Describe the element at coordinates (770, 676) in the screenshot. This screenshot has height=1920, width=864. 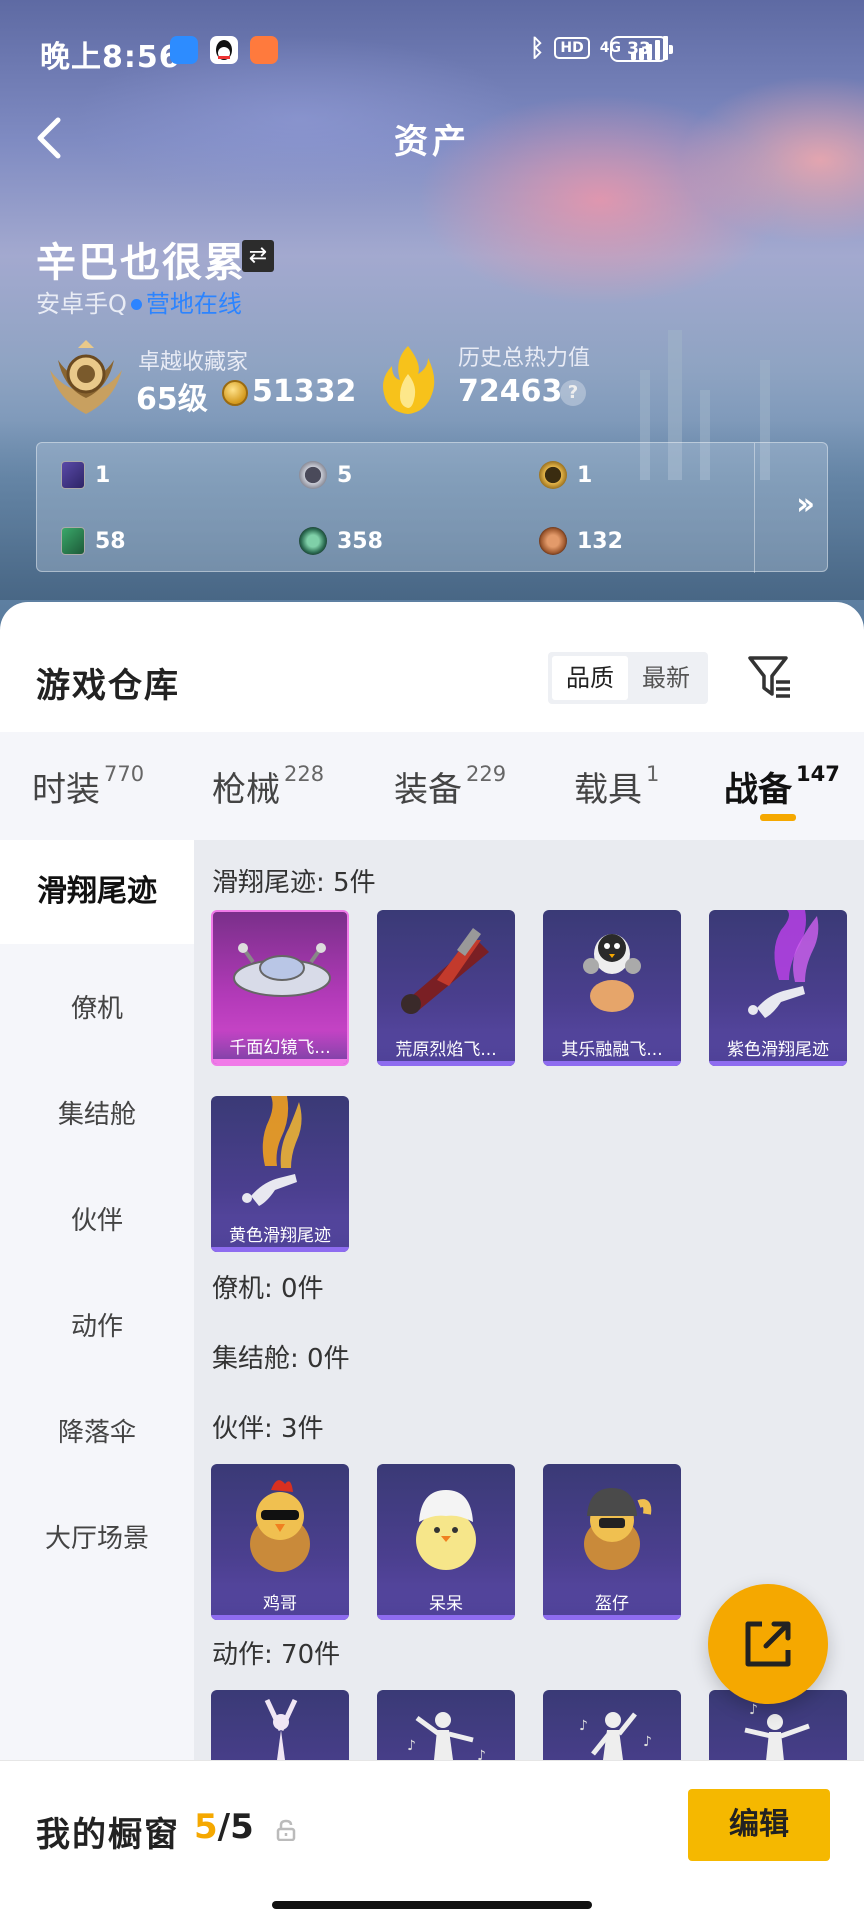
I see `filter-icon` at that location.